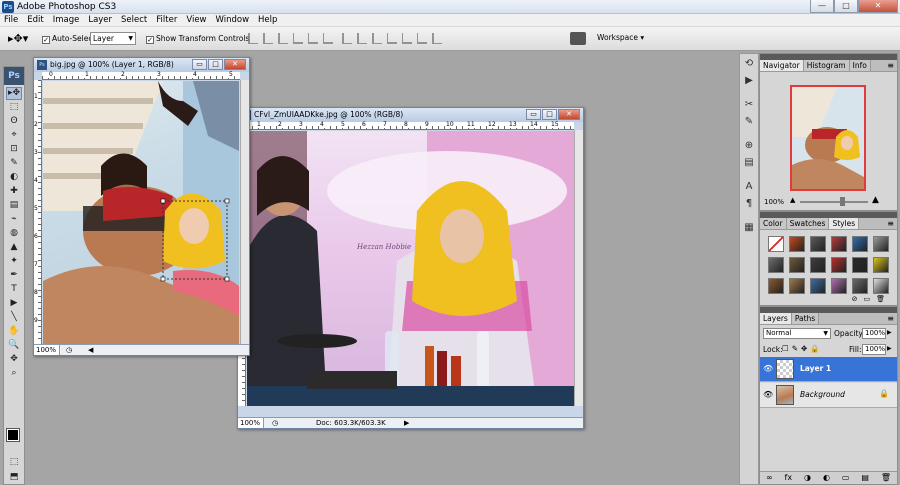  Describe the element at coordinates (270, 20) in the screenshot. I see `menu-help: Help` at that location.